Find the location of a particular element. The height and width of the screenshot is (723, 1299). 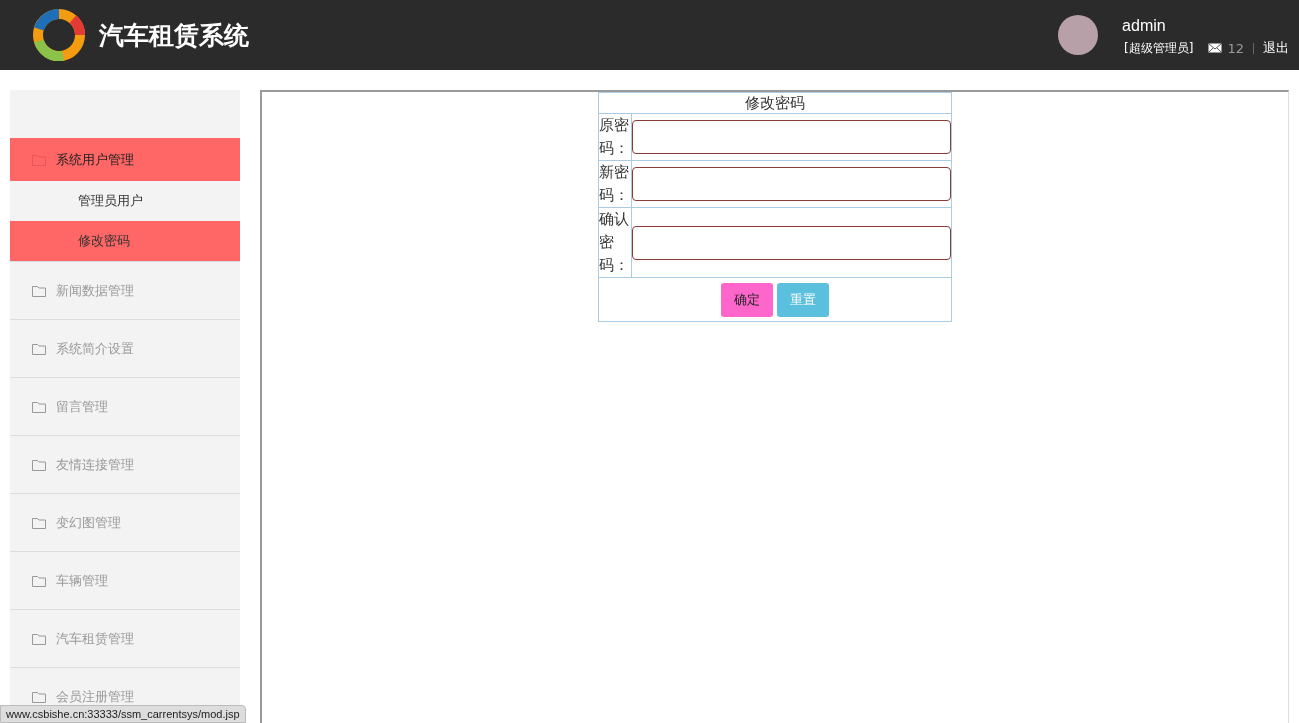

status-url: www.csbishe.cn:33333/ssm_carrentsys/mod.jsp is located at coordinates (123, 714).